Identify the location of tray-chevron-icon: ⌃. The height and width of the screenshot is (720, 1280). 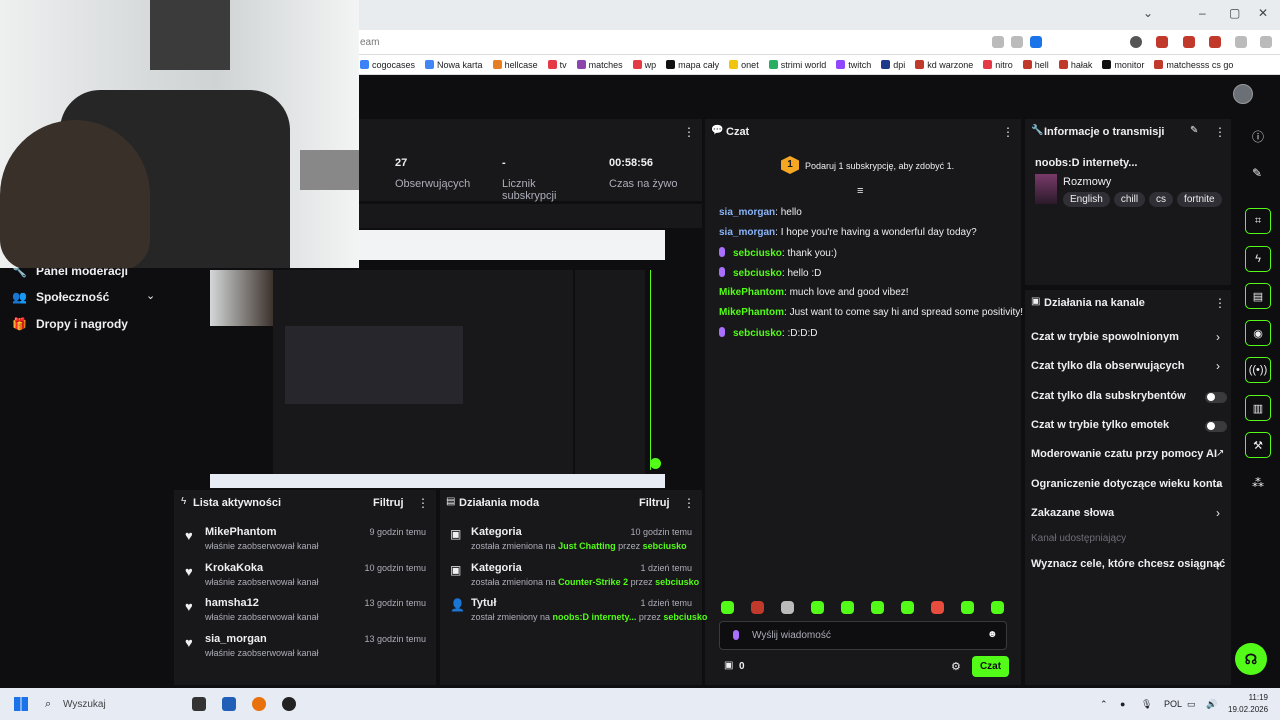
(1104, 704).